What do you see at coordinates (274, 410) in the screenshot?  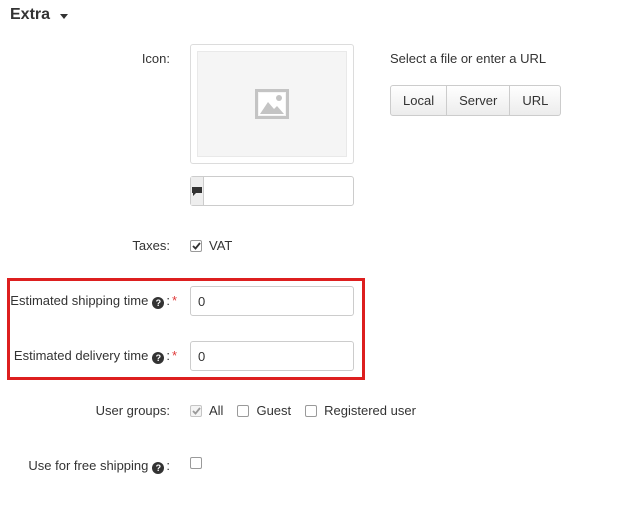 I see `guest-label: Guest` at bounding box center [274, 410].